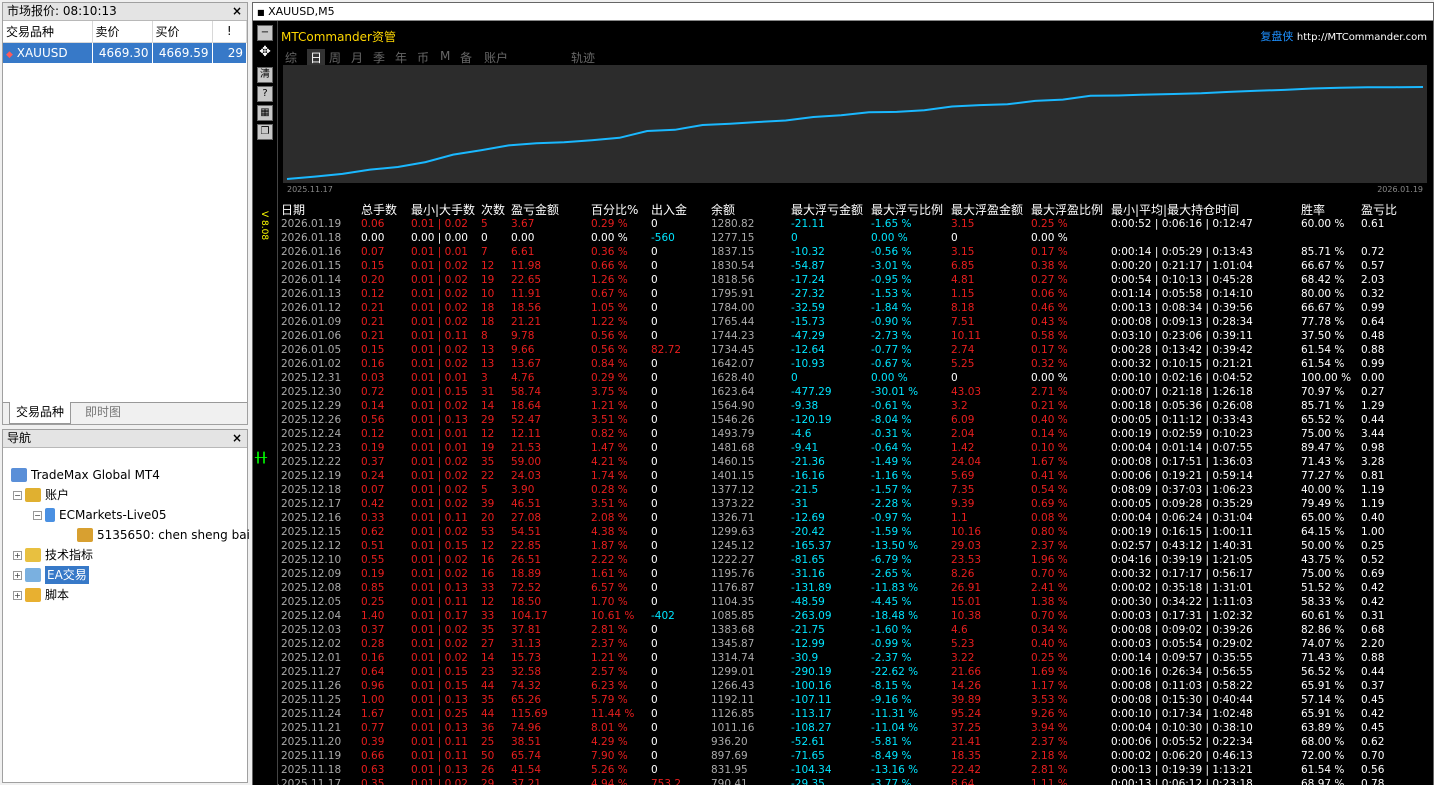  I want to click on move-icon: ✥, so click(265, 53).